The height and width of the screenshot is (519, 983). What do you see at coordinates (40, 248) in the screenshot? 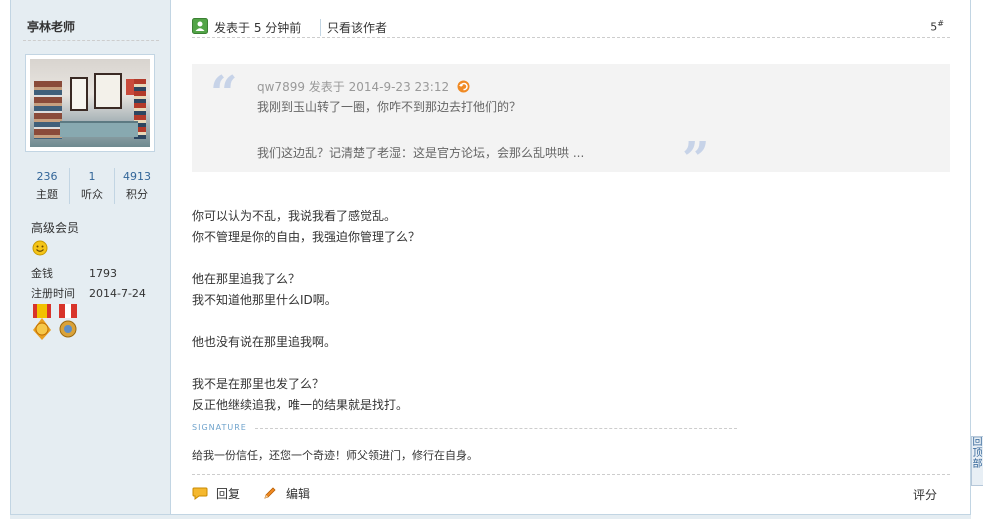
I see `smile-icon` at bounding box center [40, 248].